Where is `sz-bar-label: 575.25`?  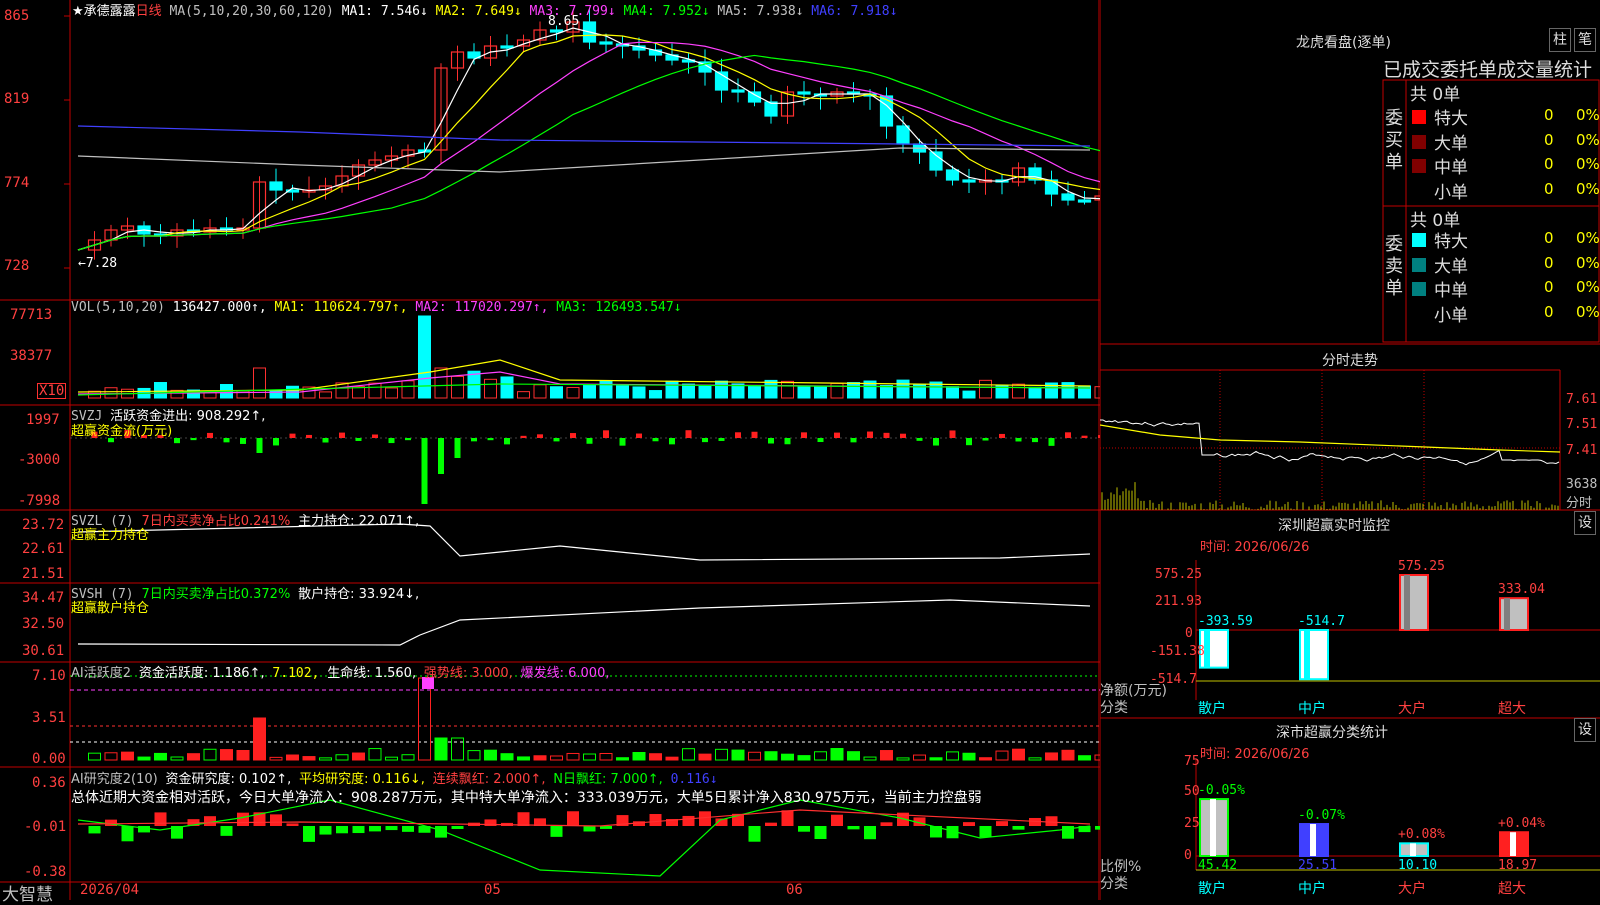 sz-bar-label: 575.25 is located at coordinates (1421, 566).